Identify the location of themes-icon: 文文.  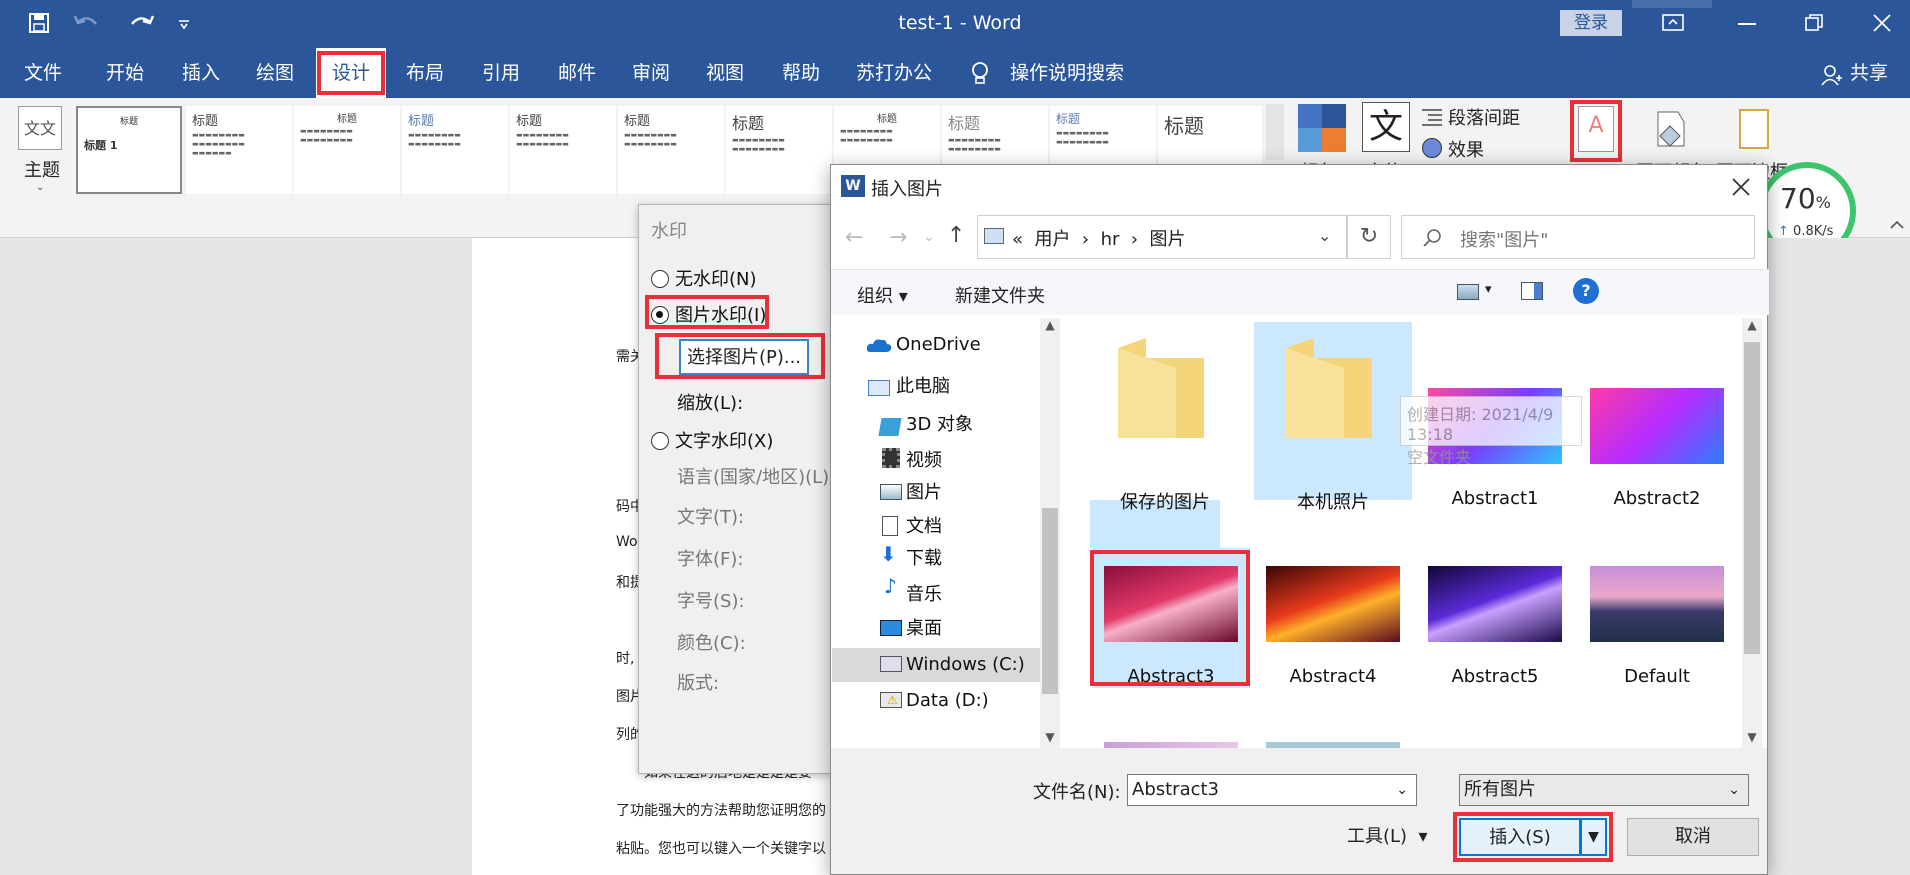
(40, 128).